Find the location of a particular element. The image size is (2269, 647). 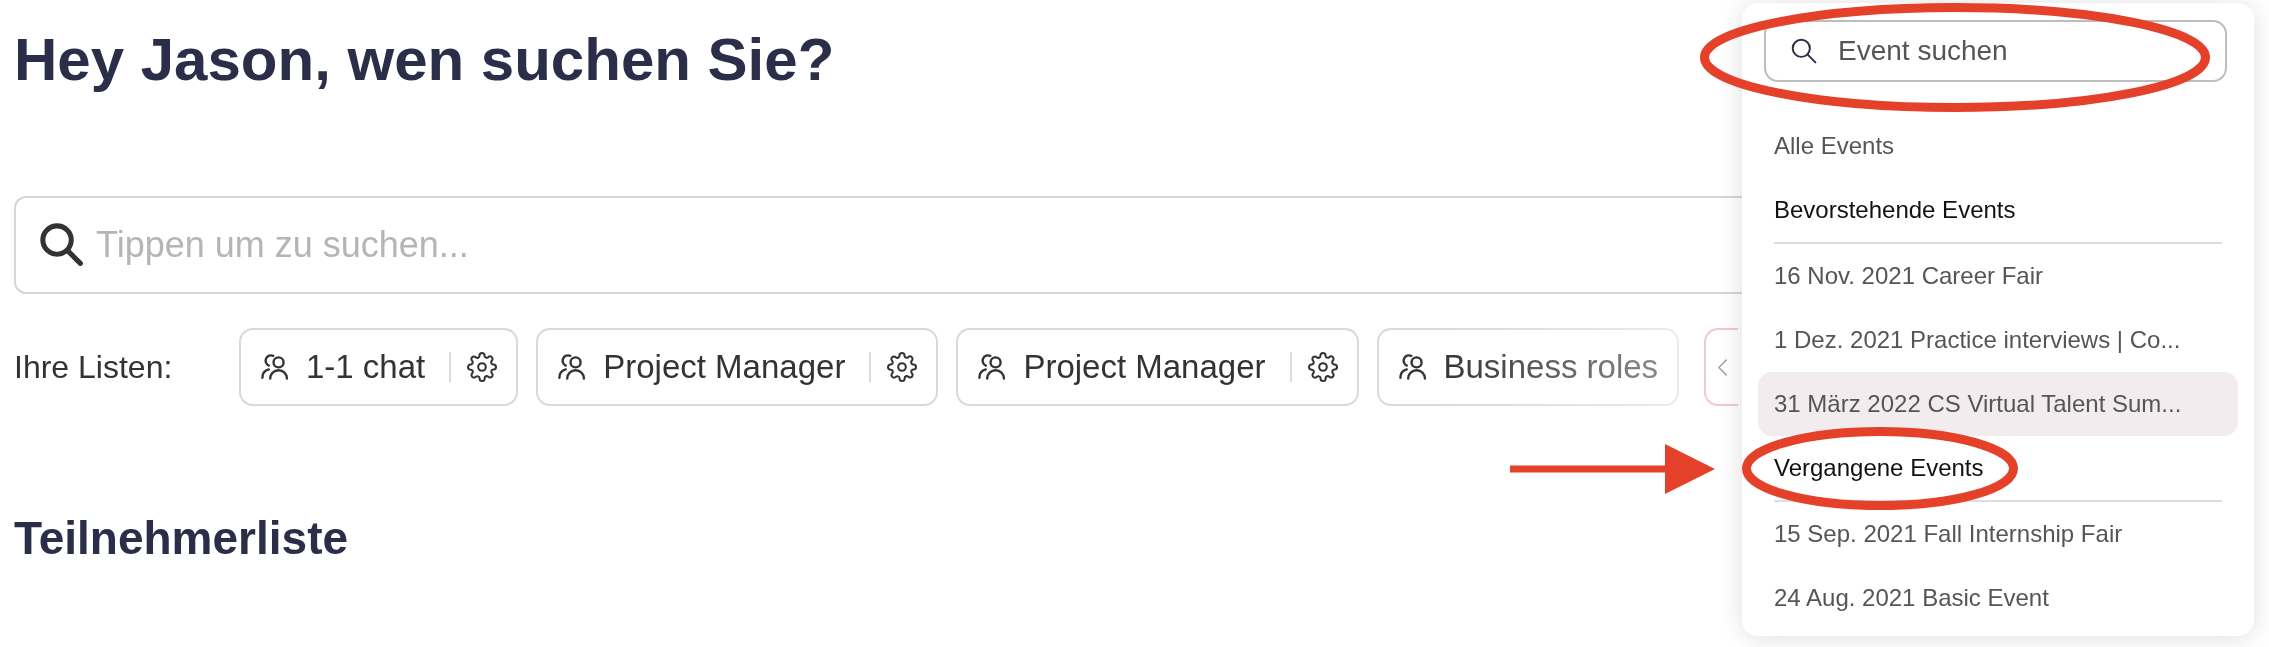

chevron-left-icon is located at coordinates (1722, 367).